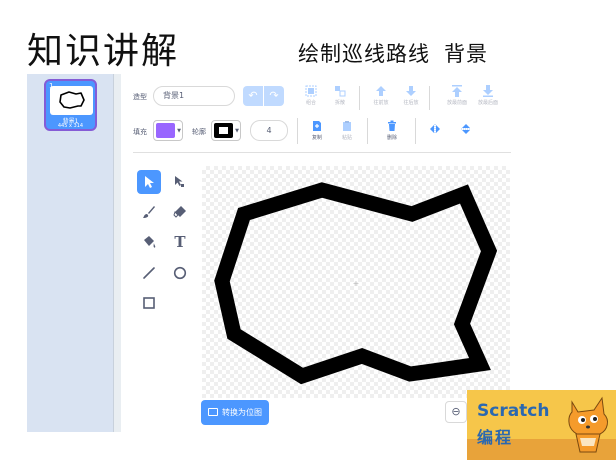 Image resolution: width=616 pixels, height=460 pixels. I want to click on circle-icon, so click(180, 273).